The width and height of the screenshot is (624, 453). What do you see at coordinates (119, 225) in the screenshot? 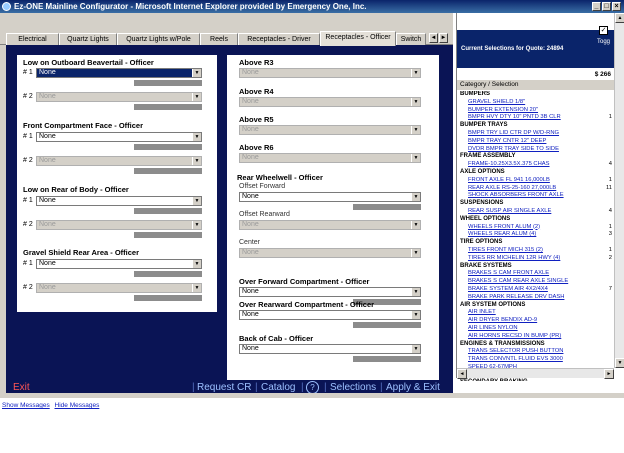
I see `select-s3-2: None ▼` at bounding box center [119, 225].